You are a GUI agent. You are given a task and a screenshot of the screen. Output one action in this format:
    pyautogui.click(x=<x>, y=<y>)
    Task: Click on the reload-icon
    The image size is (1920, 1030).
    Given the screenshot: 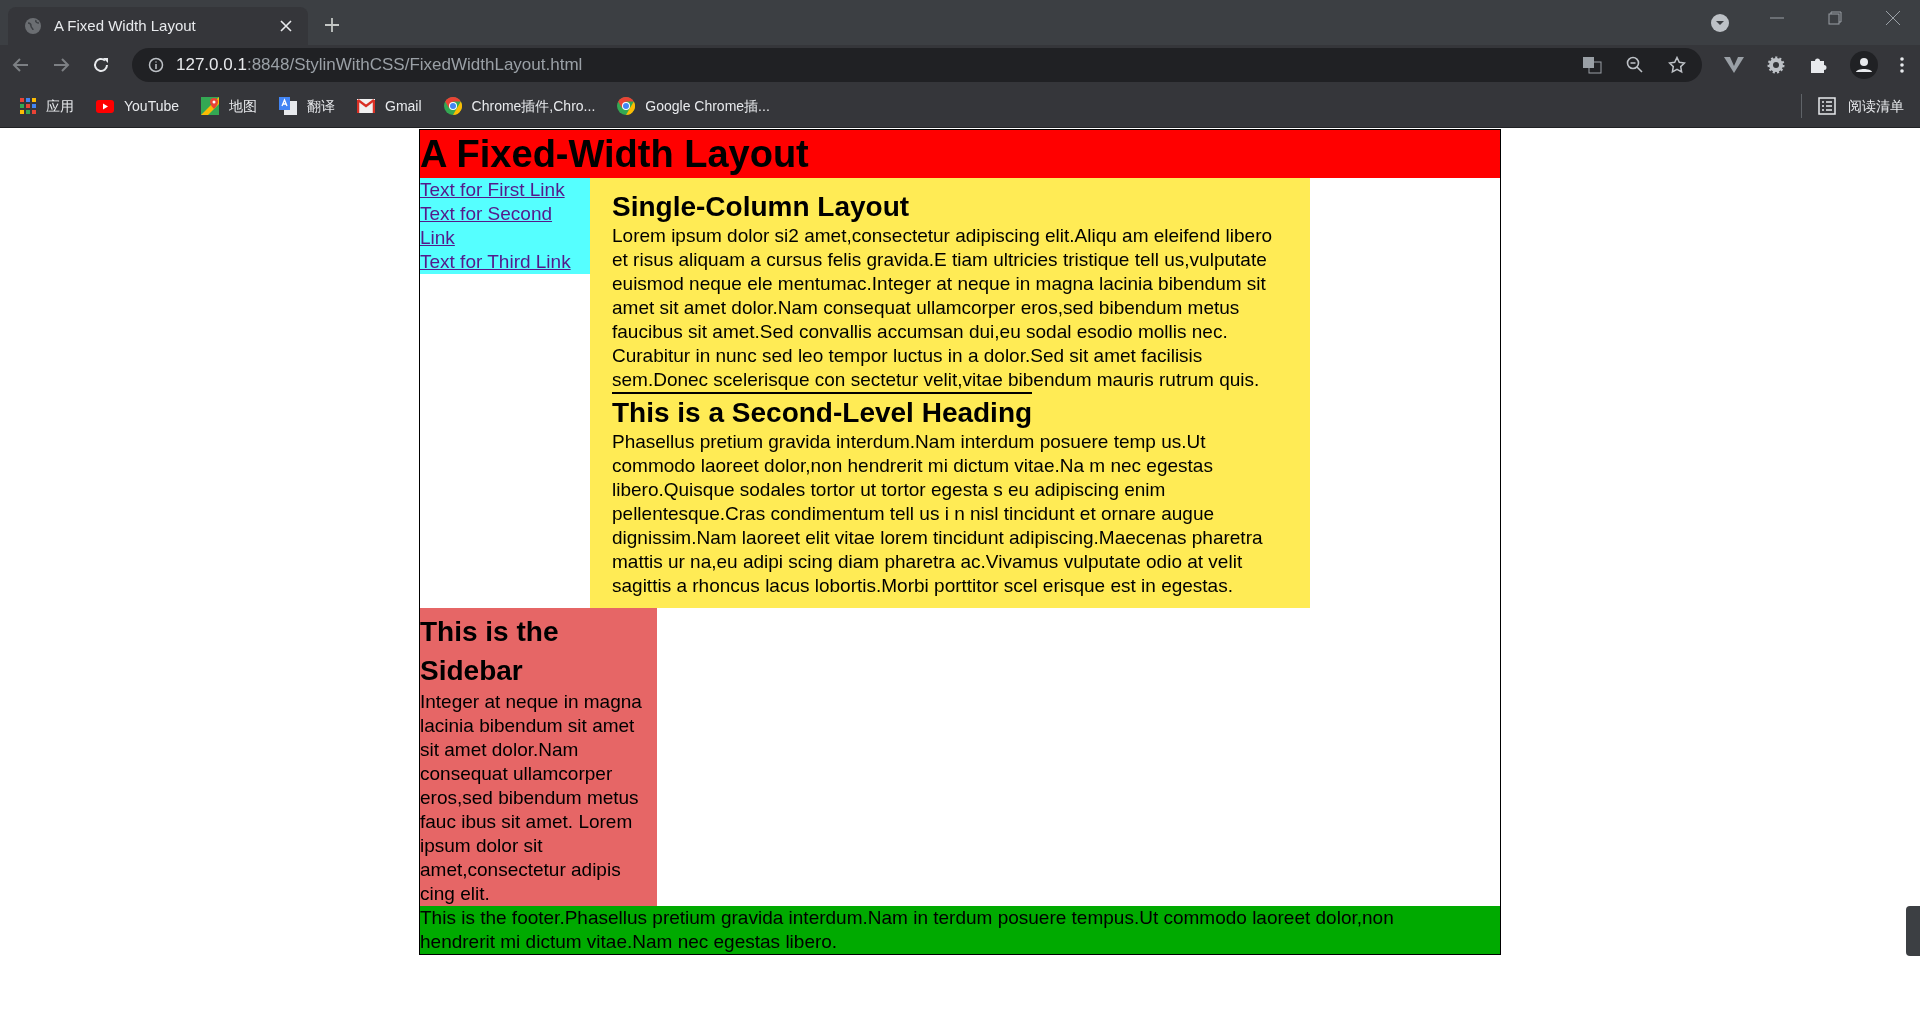 What is the action you would take?
    pyautogui.click(x=101, y=65)
    